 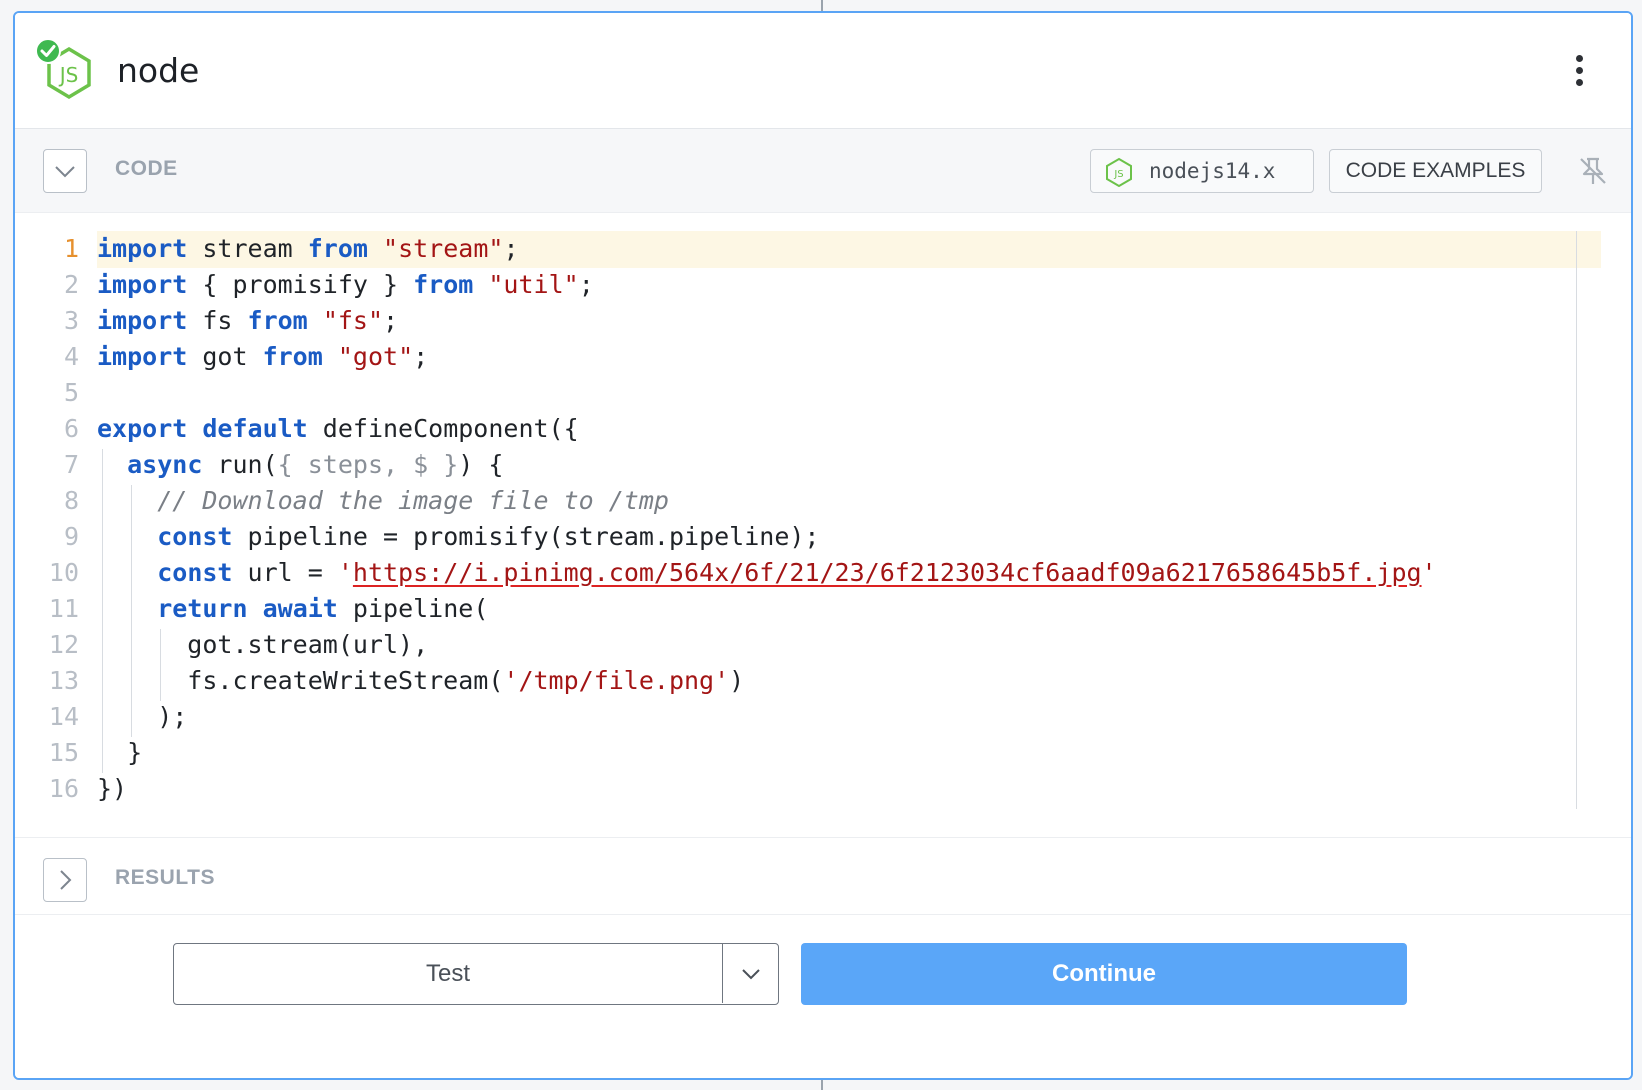 I want to click on line-number: 5, so click(x=71, y=392).